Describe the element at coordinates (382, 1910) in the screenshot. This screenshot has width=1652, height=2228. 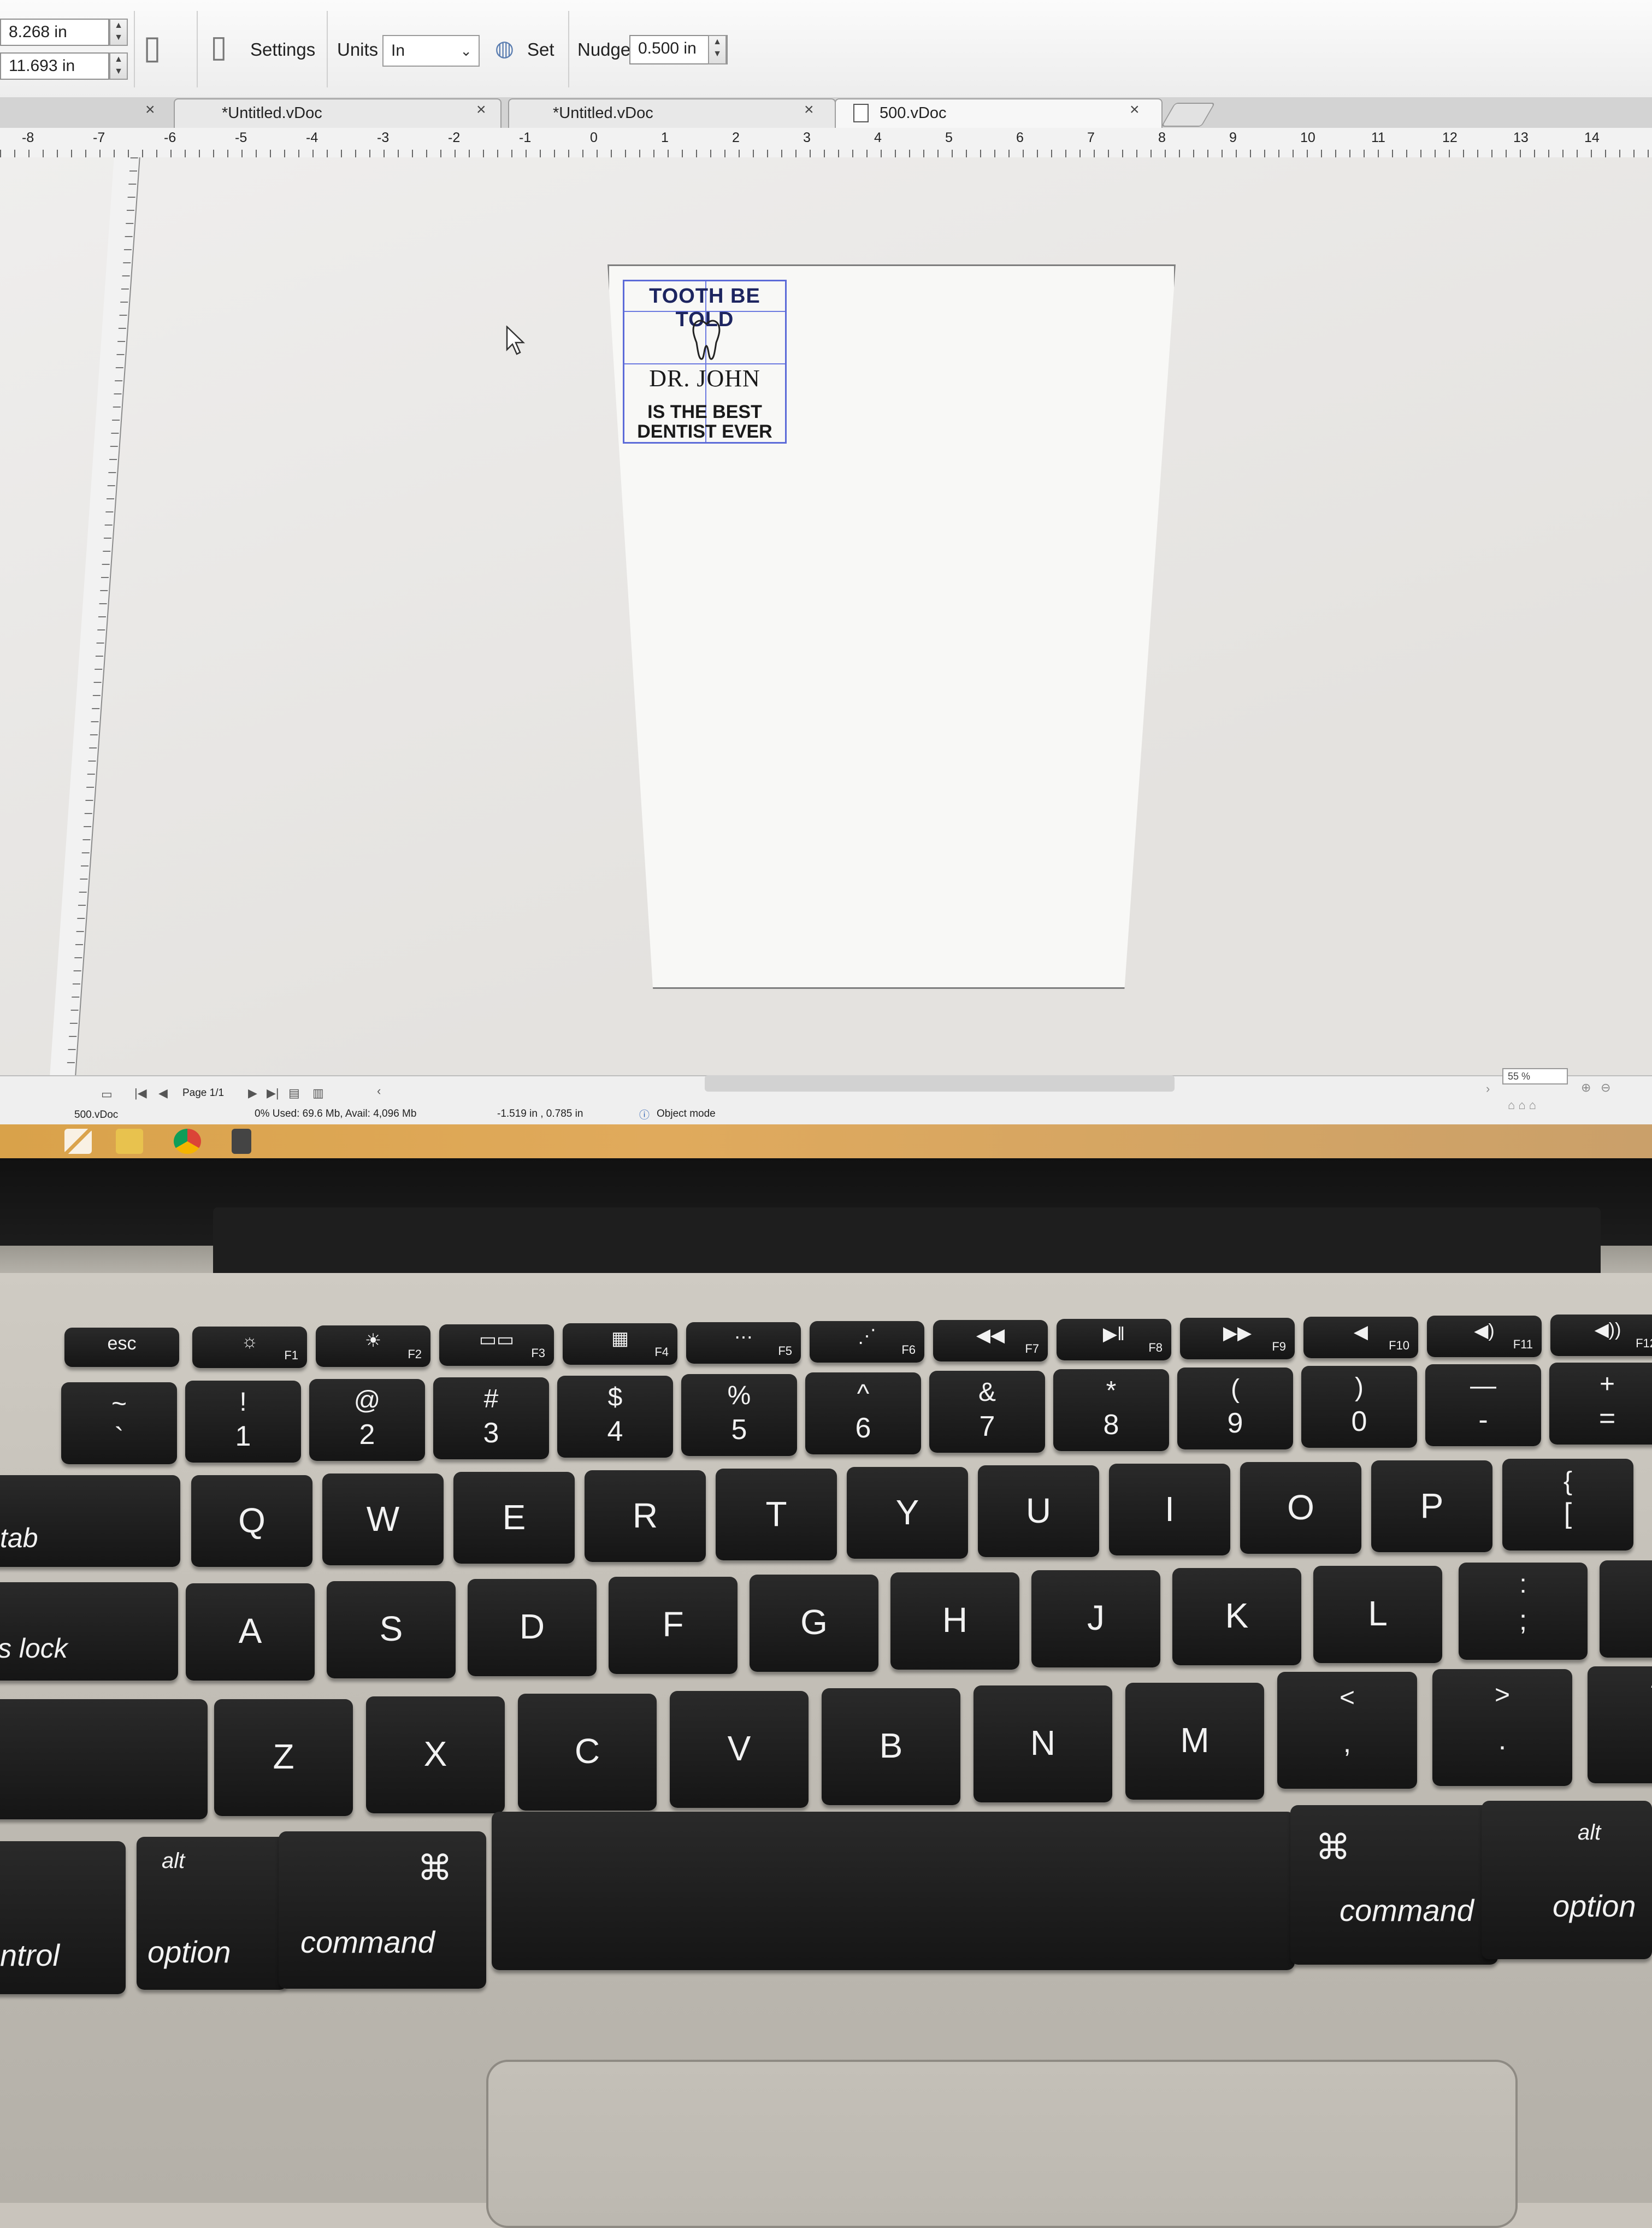
I see `key-command-left: ⌘ command` at that location.